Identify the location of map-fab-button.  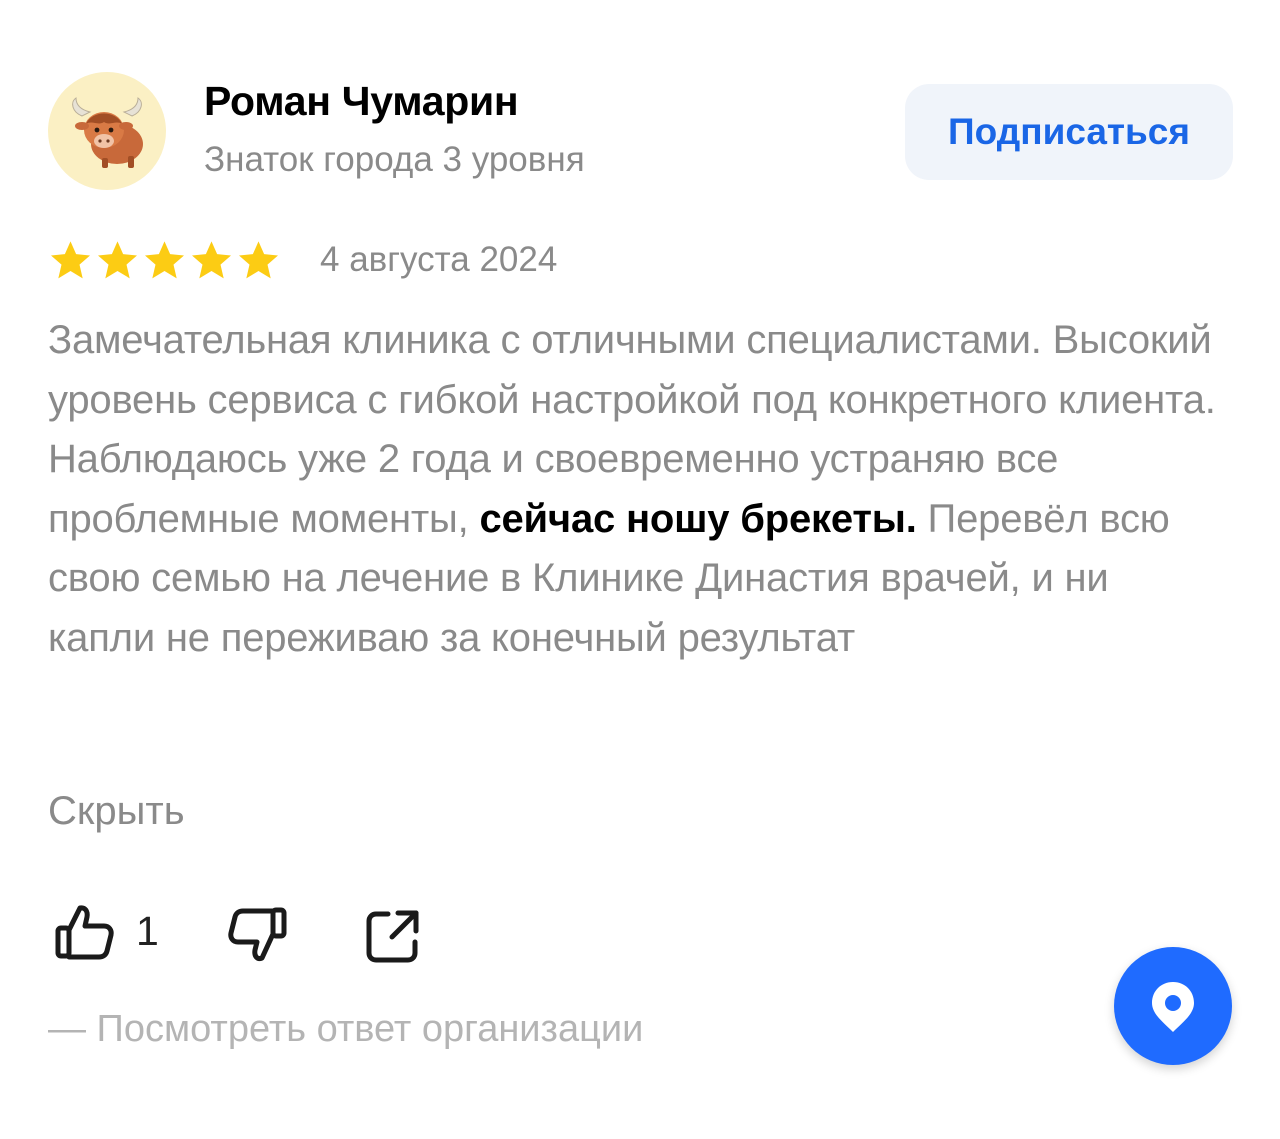
(1173, 1006).